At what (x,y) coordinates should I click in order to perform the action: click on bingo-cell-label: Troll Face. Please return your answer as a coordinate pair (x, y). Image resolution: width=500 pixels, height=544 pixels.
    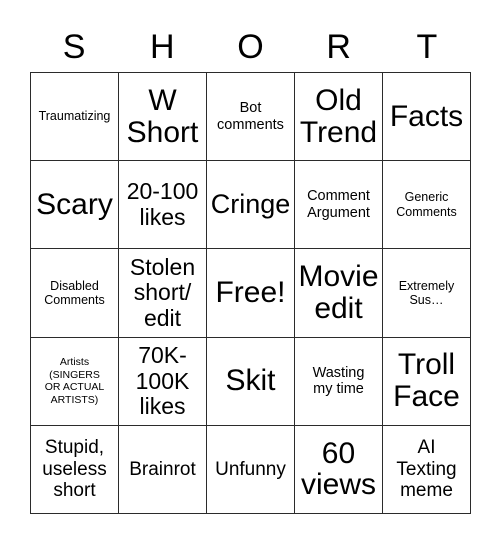
    Looking at the image, I should click on (426, 381).